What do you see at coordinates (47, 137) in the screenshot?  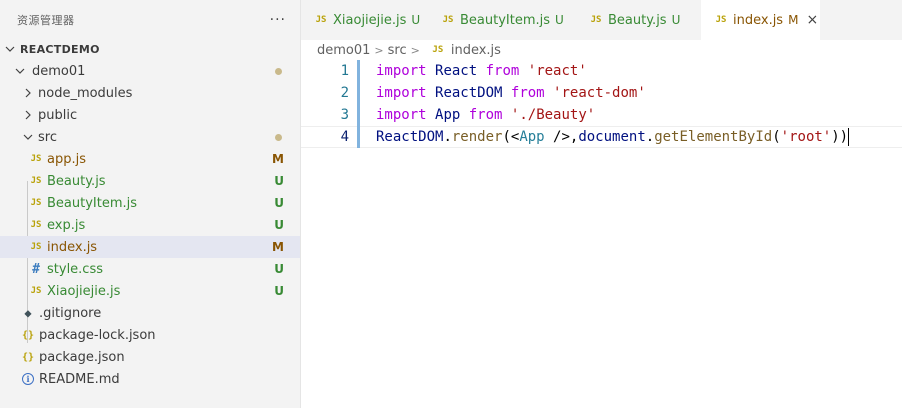 I see `tree-item-label: src` at bounding box center [47, 137].